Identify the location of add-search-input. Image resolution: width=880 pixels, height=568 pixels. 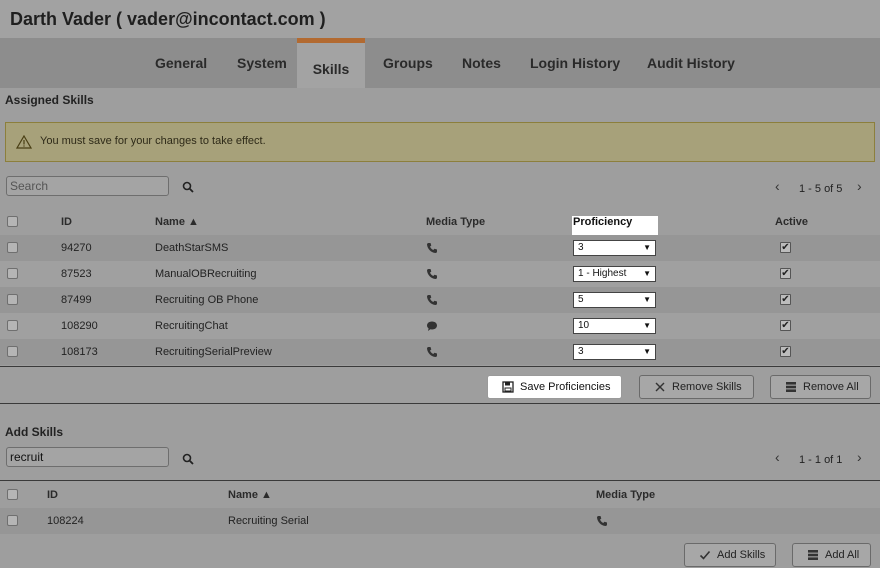
(87, 457).